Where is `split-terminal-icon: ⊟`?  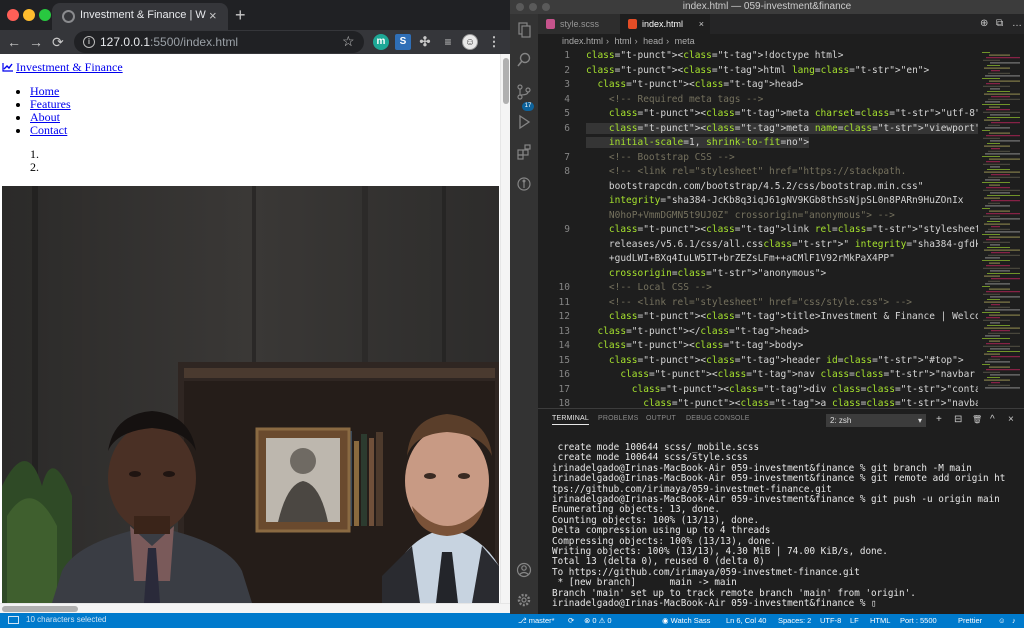
split-terminal-icon: ⊟ is located at coordinates (958, 419).